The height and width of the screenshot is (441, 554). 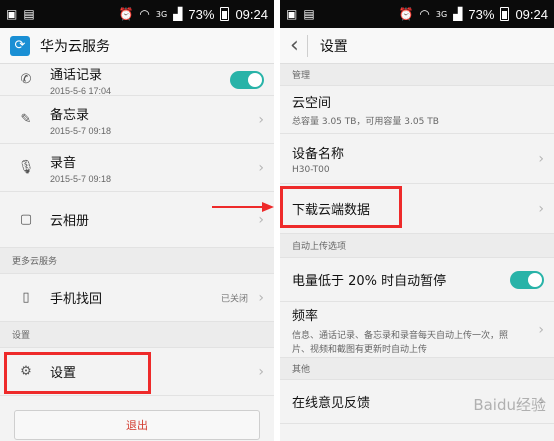 What do you see at coordinates (137, 80) in the screenshot?
I see `list-item-call-log: ✆ 通话记录 2015-5-6 17:04` at bounding box center [137, 80].